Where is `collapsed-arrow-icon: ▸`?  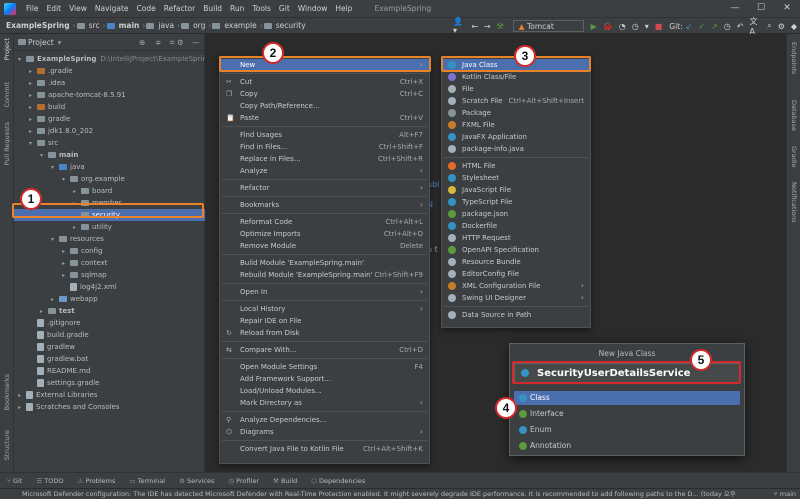
collapsed-arrow-icon: ▸ is located at coordinates (22, 408).